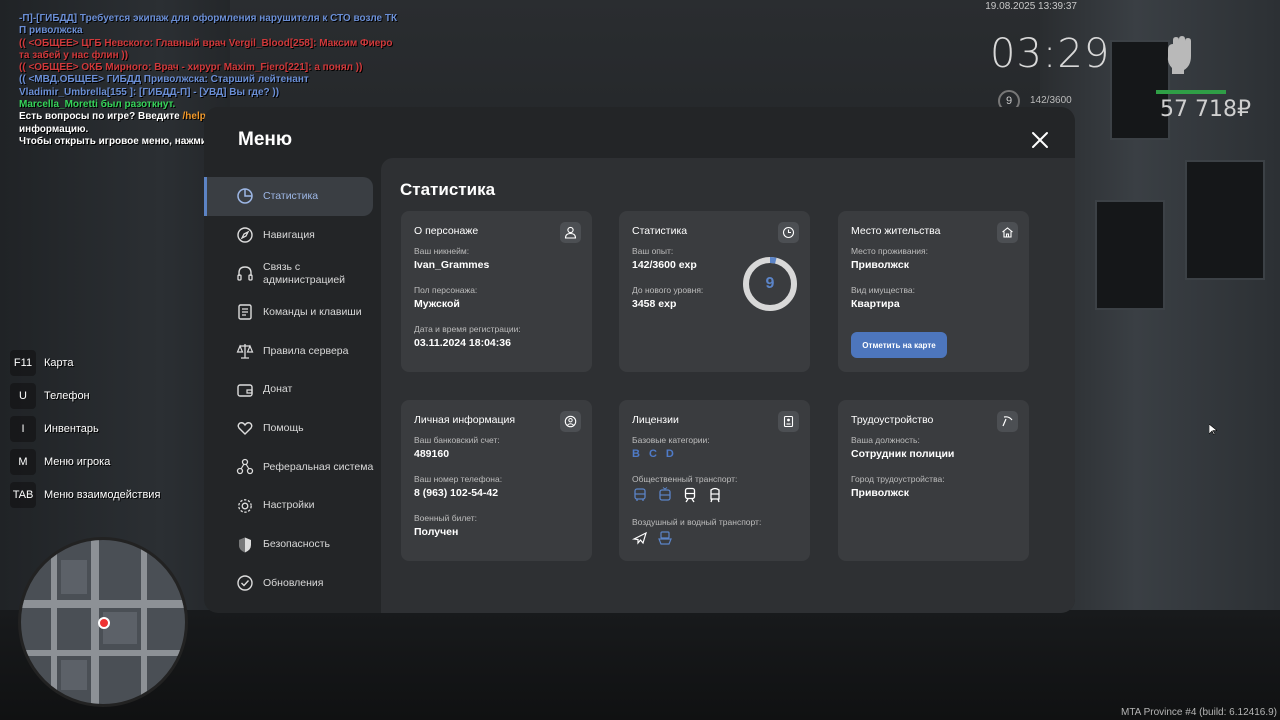 The width and height of the screenshot is (1280, 720). I want to click on field-label: Пол персонажа:, so click(446, 290).